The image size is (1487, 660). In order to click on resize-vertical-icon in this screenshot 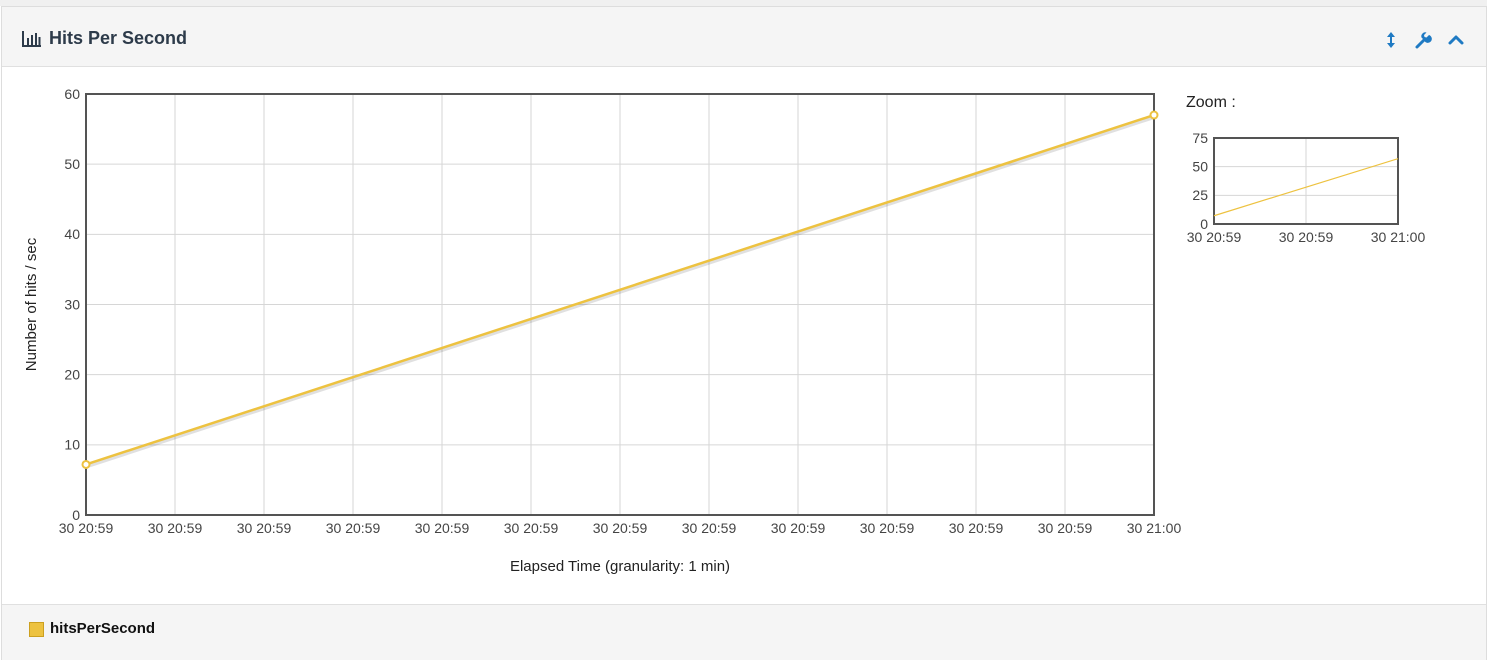, I will do `click(1391, 40)`.